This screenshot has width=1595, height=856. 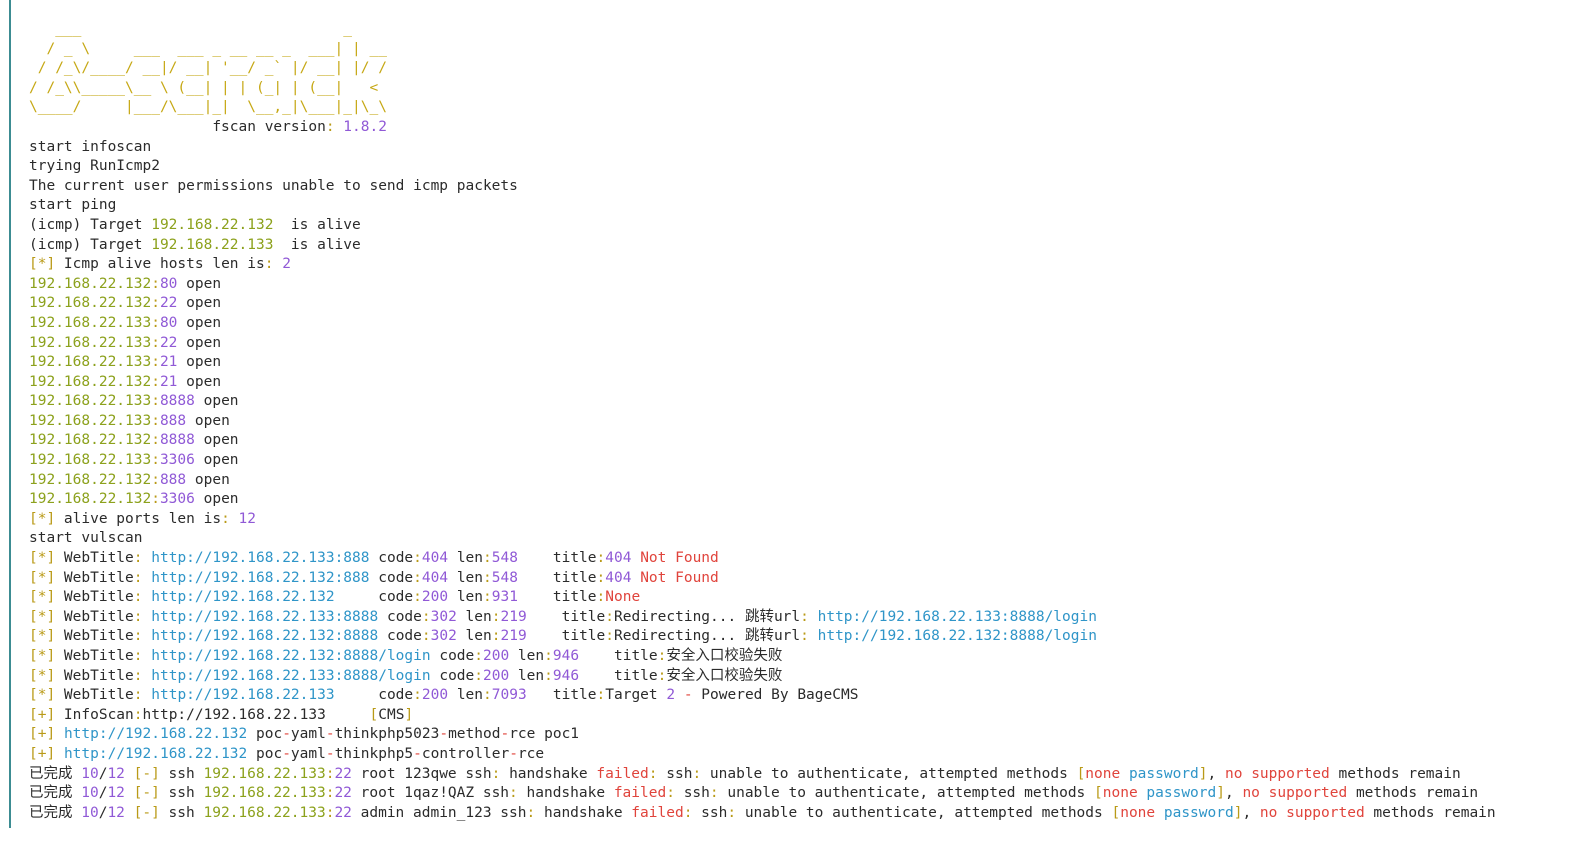 I want to click on terminal-text-segment: 8888, so click(x=177, y=440).